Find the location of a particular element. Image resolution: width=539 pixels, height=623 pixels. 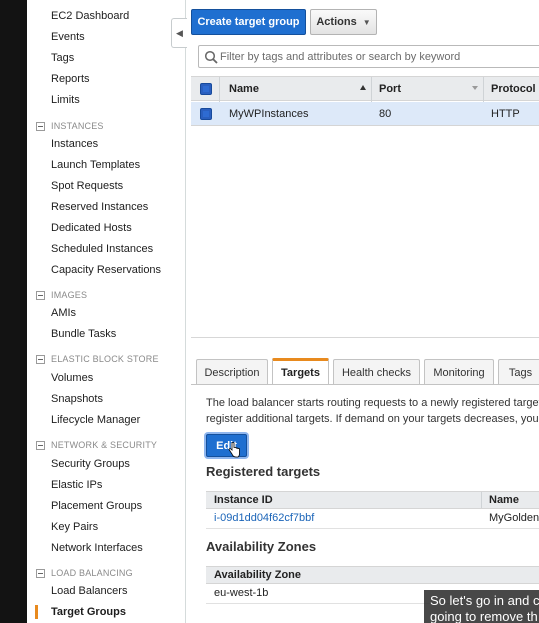

sidebar-item-amis: AMIs is located at coordinates (106, 313).